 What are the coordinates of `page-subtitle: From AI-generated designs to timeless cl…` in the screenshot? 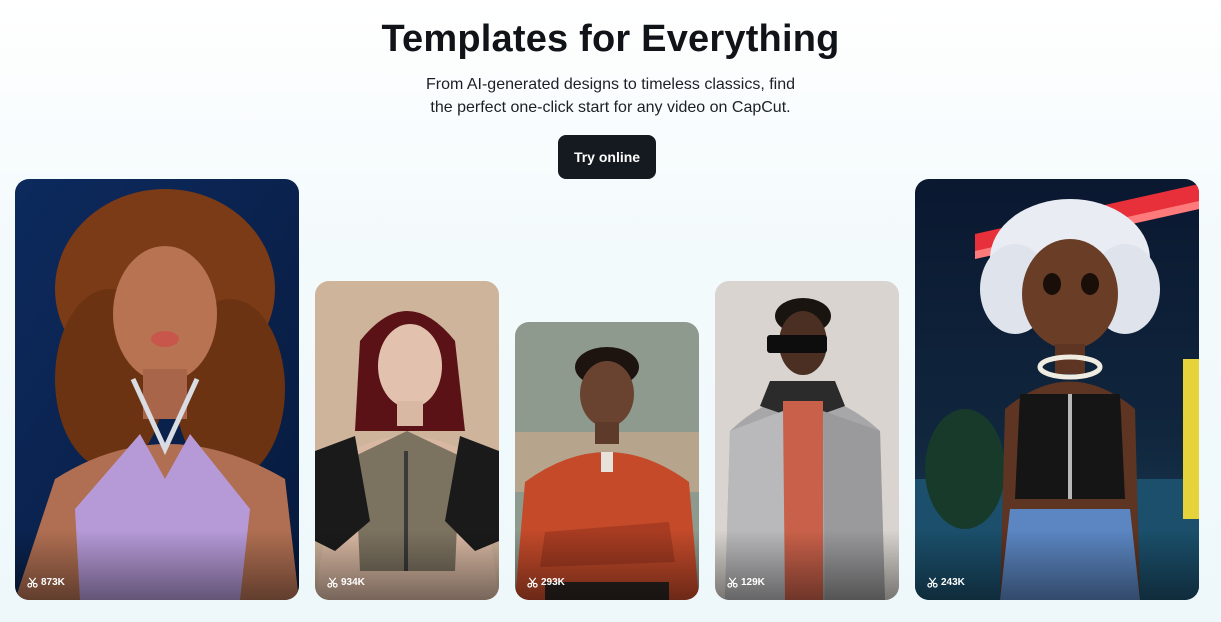 It's located at (610, 96).